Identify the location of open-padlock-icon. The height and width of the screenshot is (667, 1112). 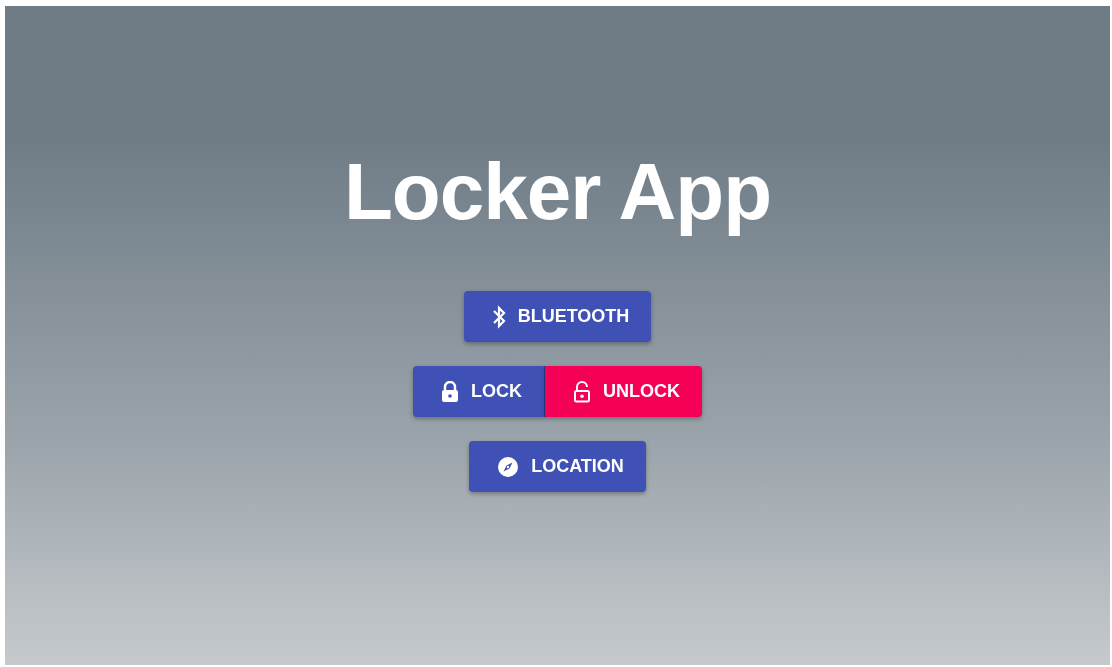
(582, 391).